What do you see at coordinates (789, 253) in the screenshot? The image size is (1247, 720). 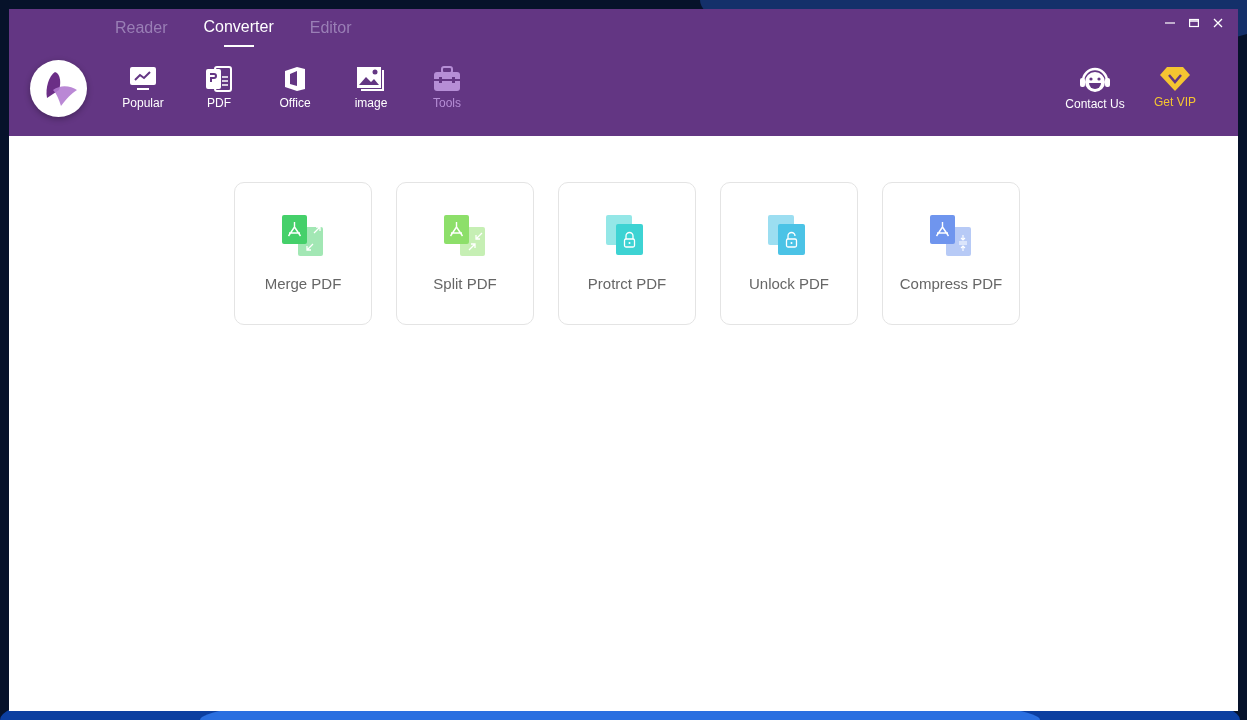 I see `tool-card: Unlock PDF` at bounding box center [789, 253].